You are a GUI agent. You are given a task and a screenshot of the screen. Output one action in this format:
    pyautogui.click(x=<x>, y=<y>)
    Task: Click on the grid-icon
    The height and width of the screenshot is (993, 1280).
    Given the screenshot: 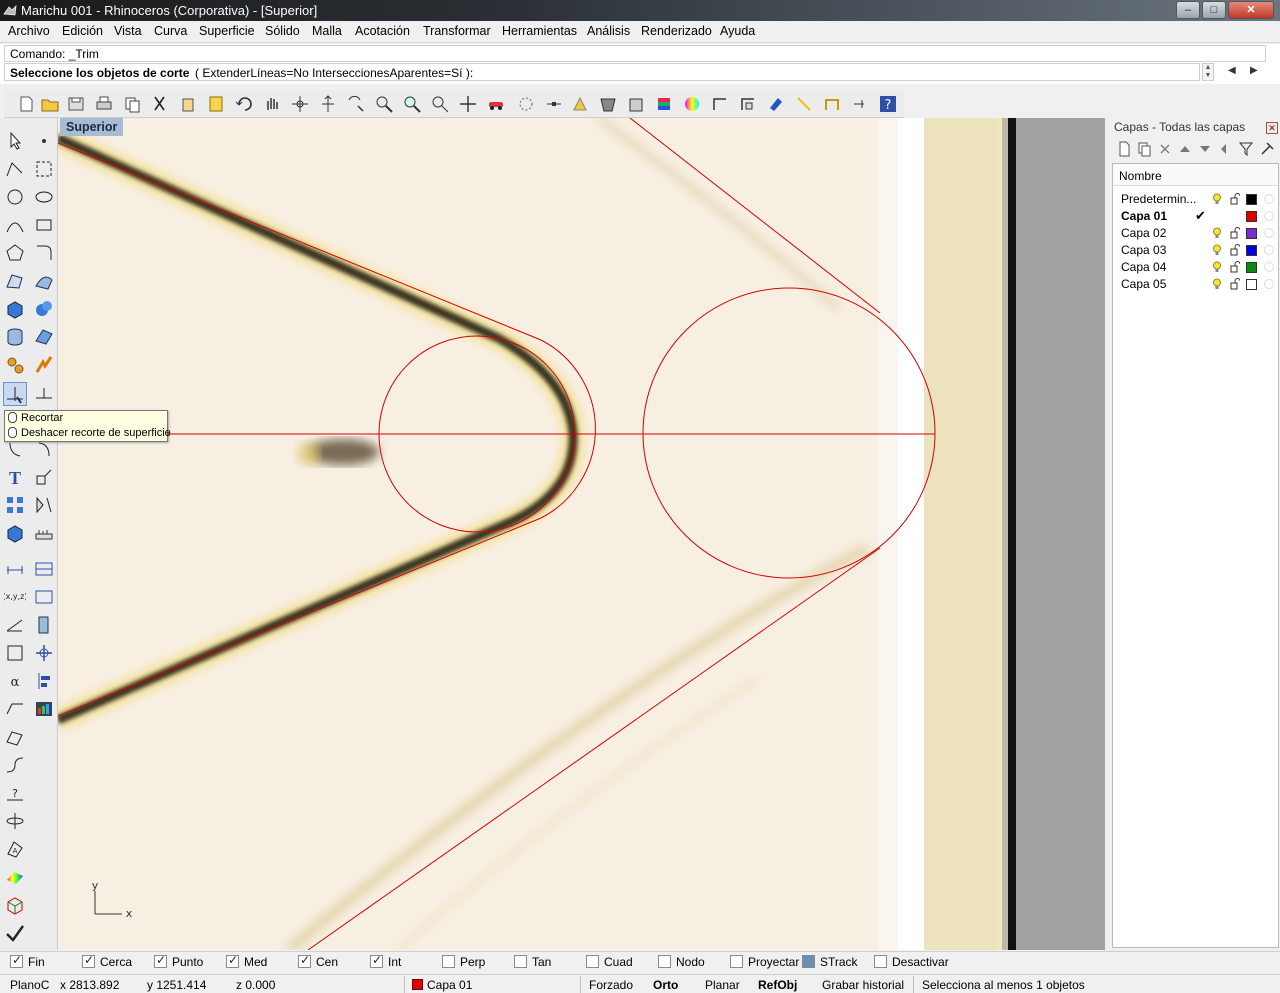 What is the action you would take?
    pyautogui.click(x=44, y=569)
    